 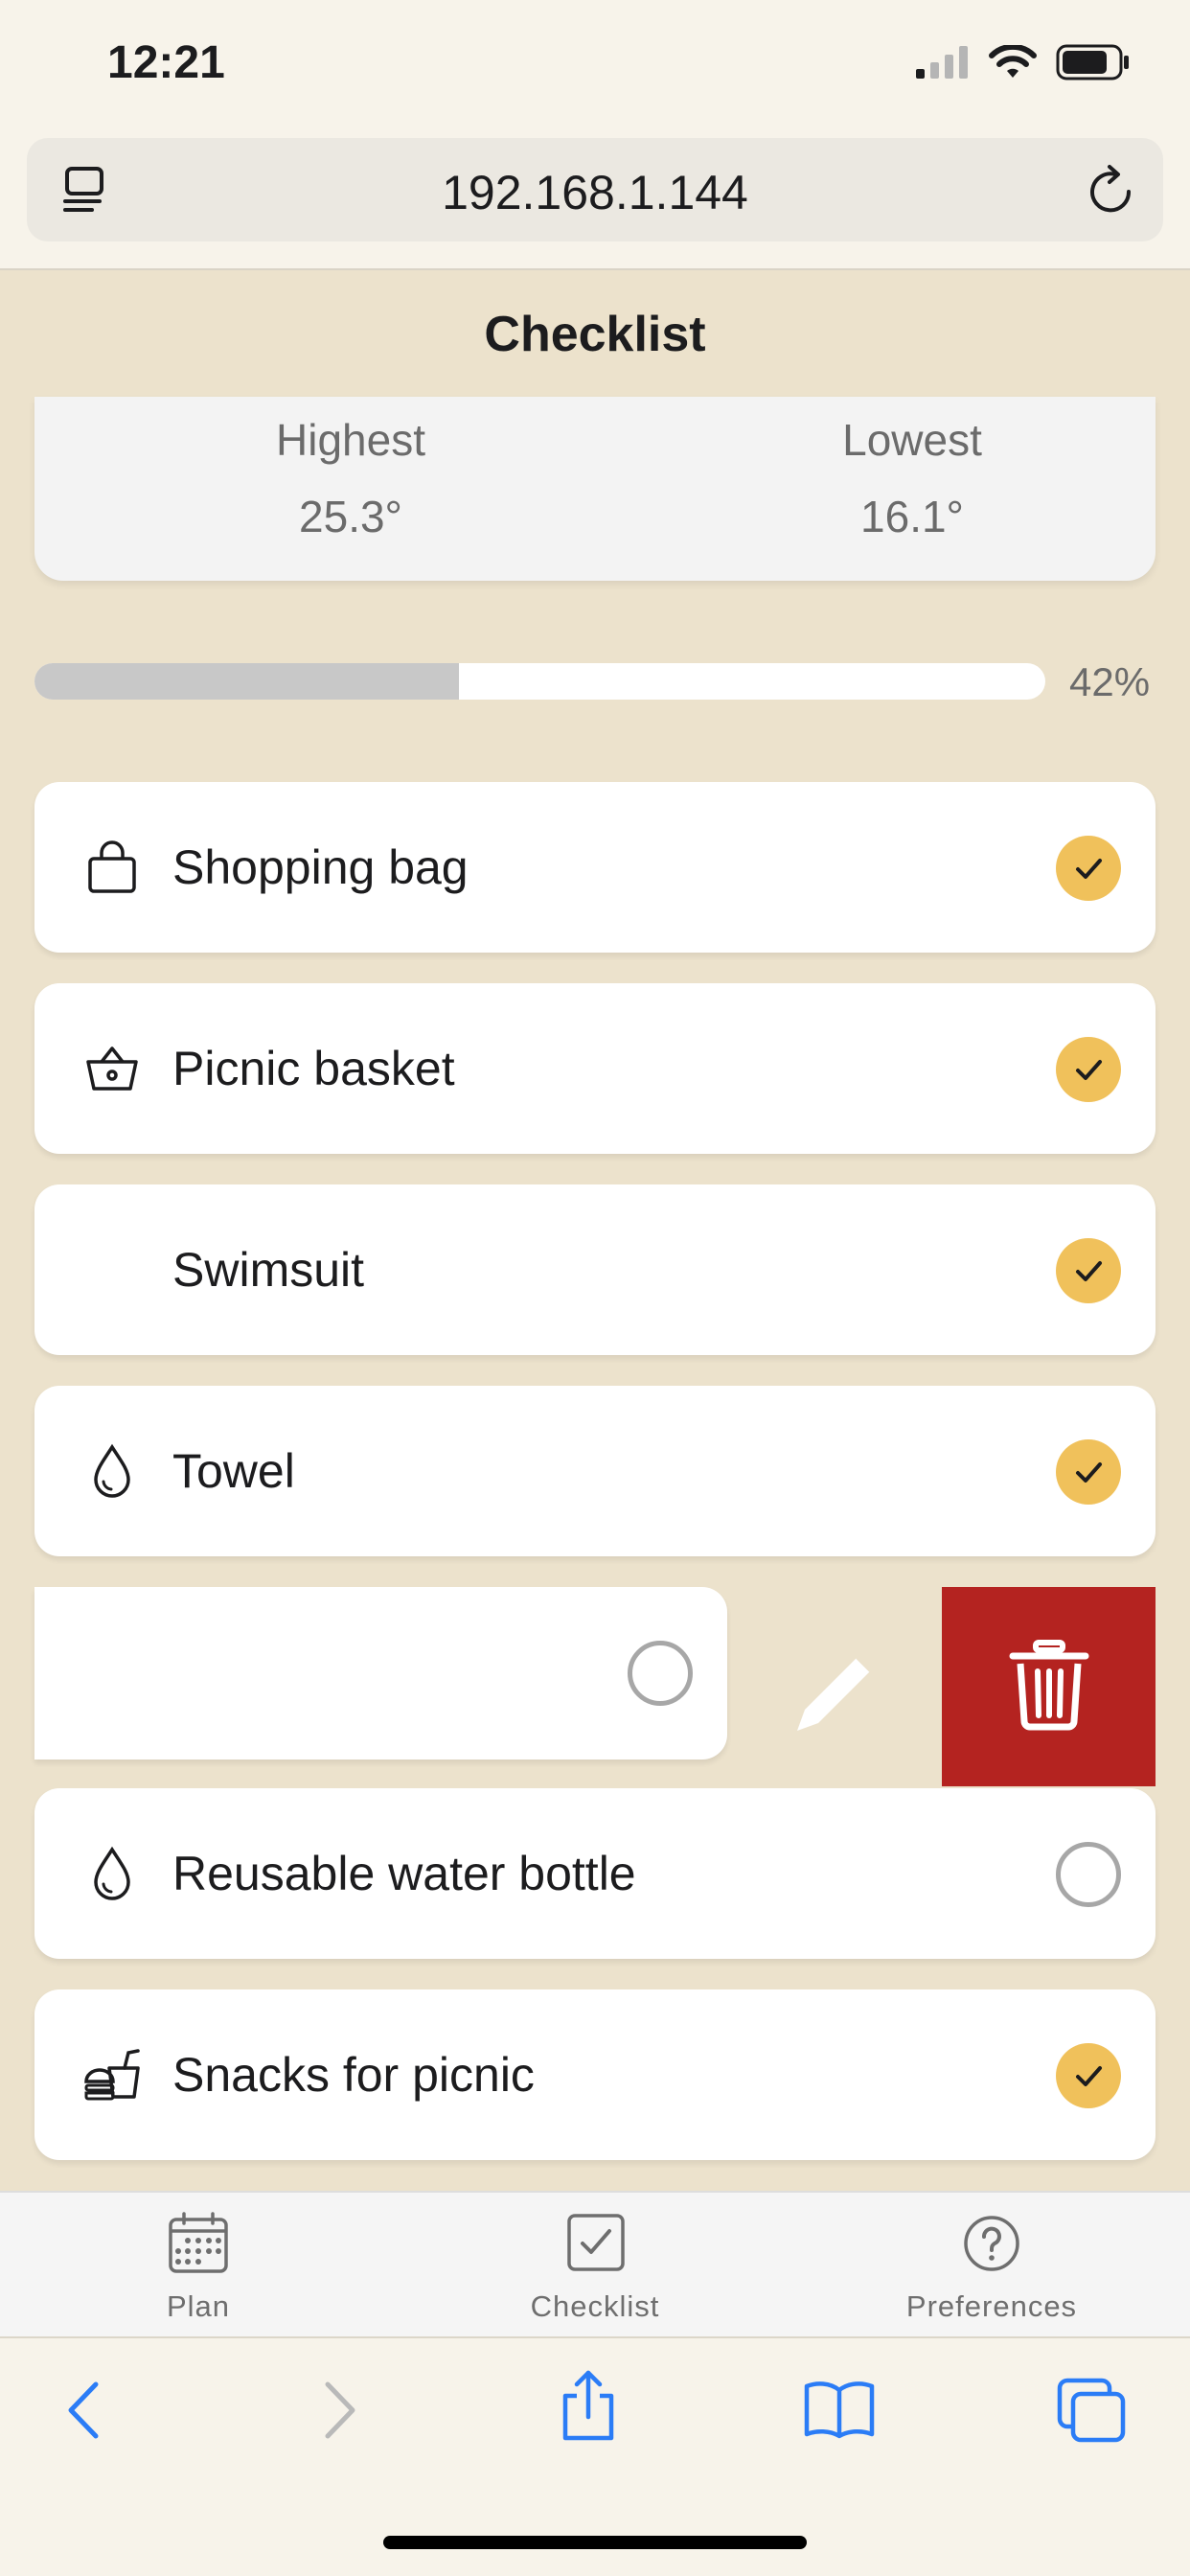 What do you see at coordinates (991, 2243) in the screenshot?
I see `question-icon` at bounding box center [991, 2243].